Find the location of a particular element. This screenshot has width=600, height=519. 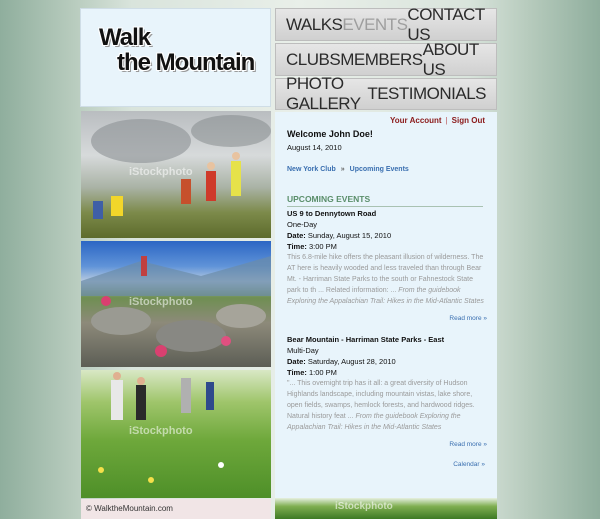

breadcrumb-club: New York Club is located at coordinates (311, 169).